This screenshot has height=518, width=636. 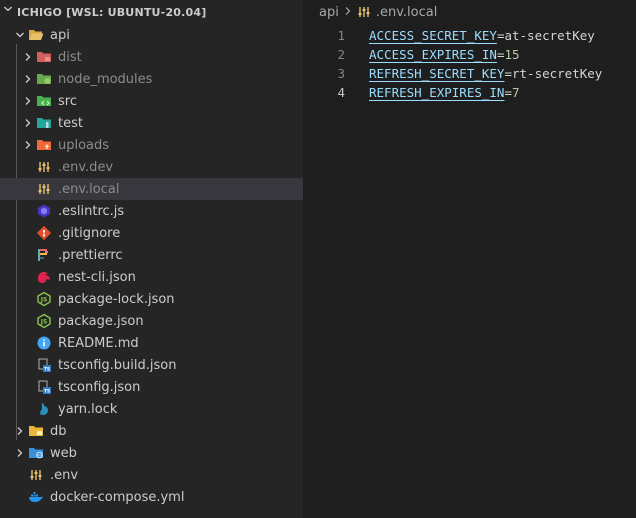 I want to click on tree-item-label: .prettierrc, so click(x=90, y=255).